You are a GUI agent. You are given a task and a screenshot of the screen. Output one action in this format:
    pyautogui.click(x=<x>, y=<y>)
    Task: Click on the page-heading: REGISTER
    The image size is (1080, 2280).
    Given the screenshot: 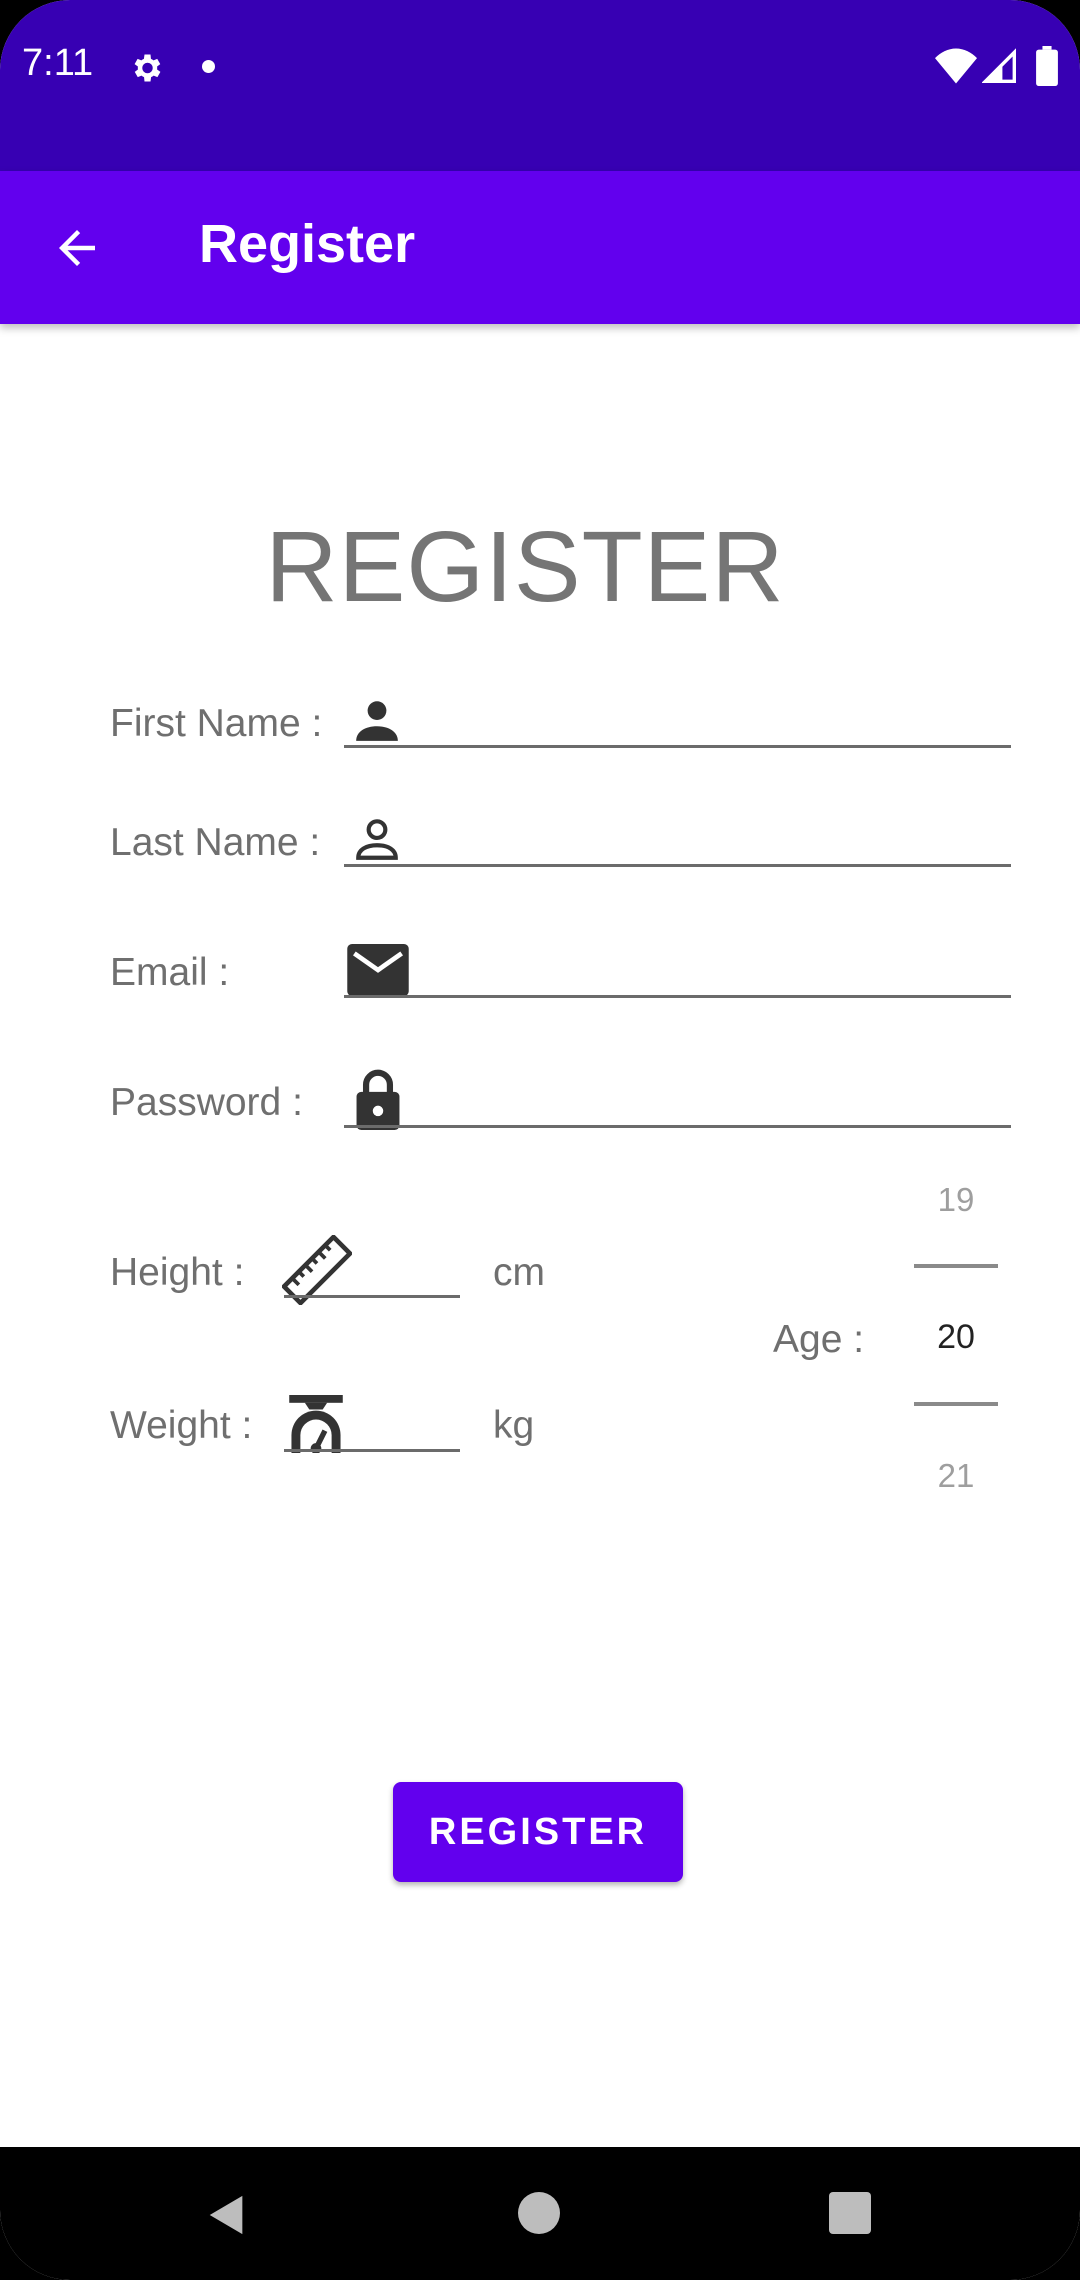 What is the action you would take?
    pyautogui.click(x=525, y=567)
    